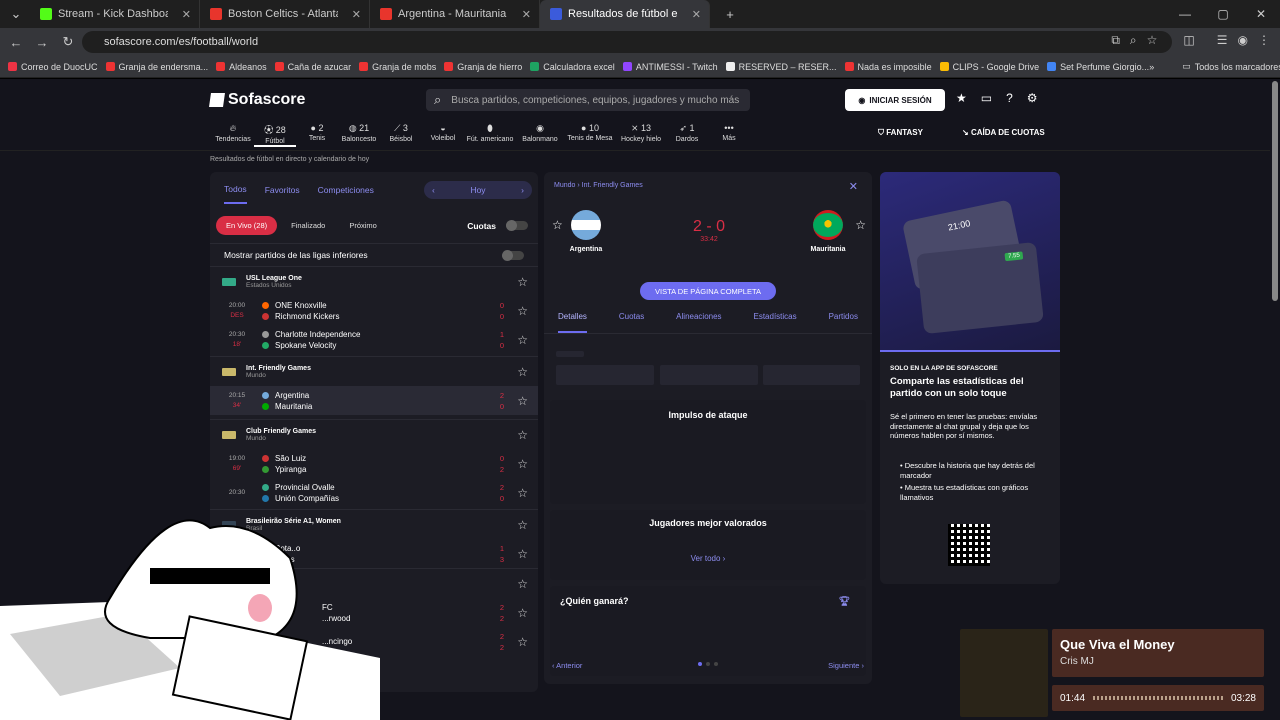 This screenshot has width=1280, height=720. I want to click on tab-odds: Cuotas, so click(631, 322).